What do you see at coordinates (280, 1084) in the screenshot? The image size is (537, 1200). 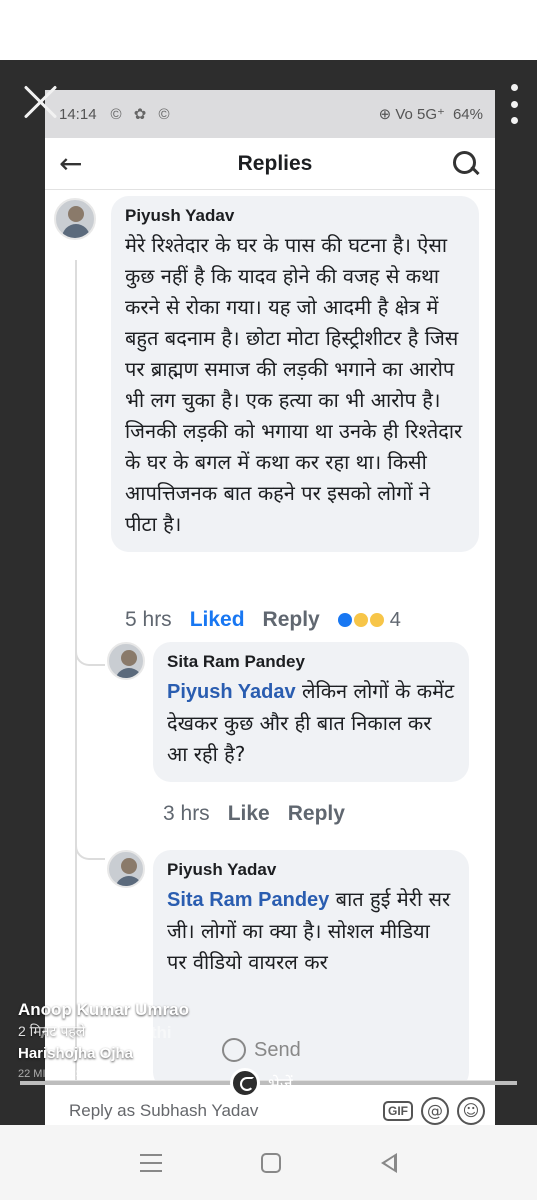 I see `share-label: भेजें` at bounding box center [280, 1084].